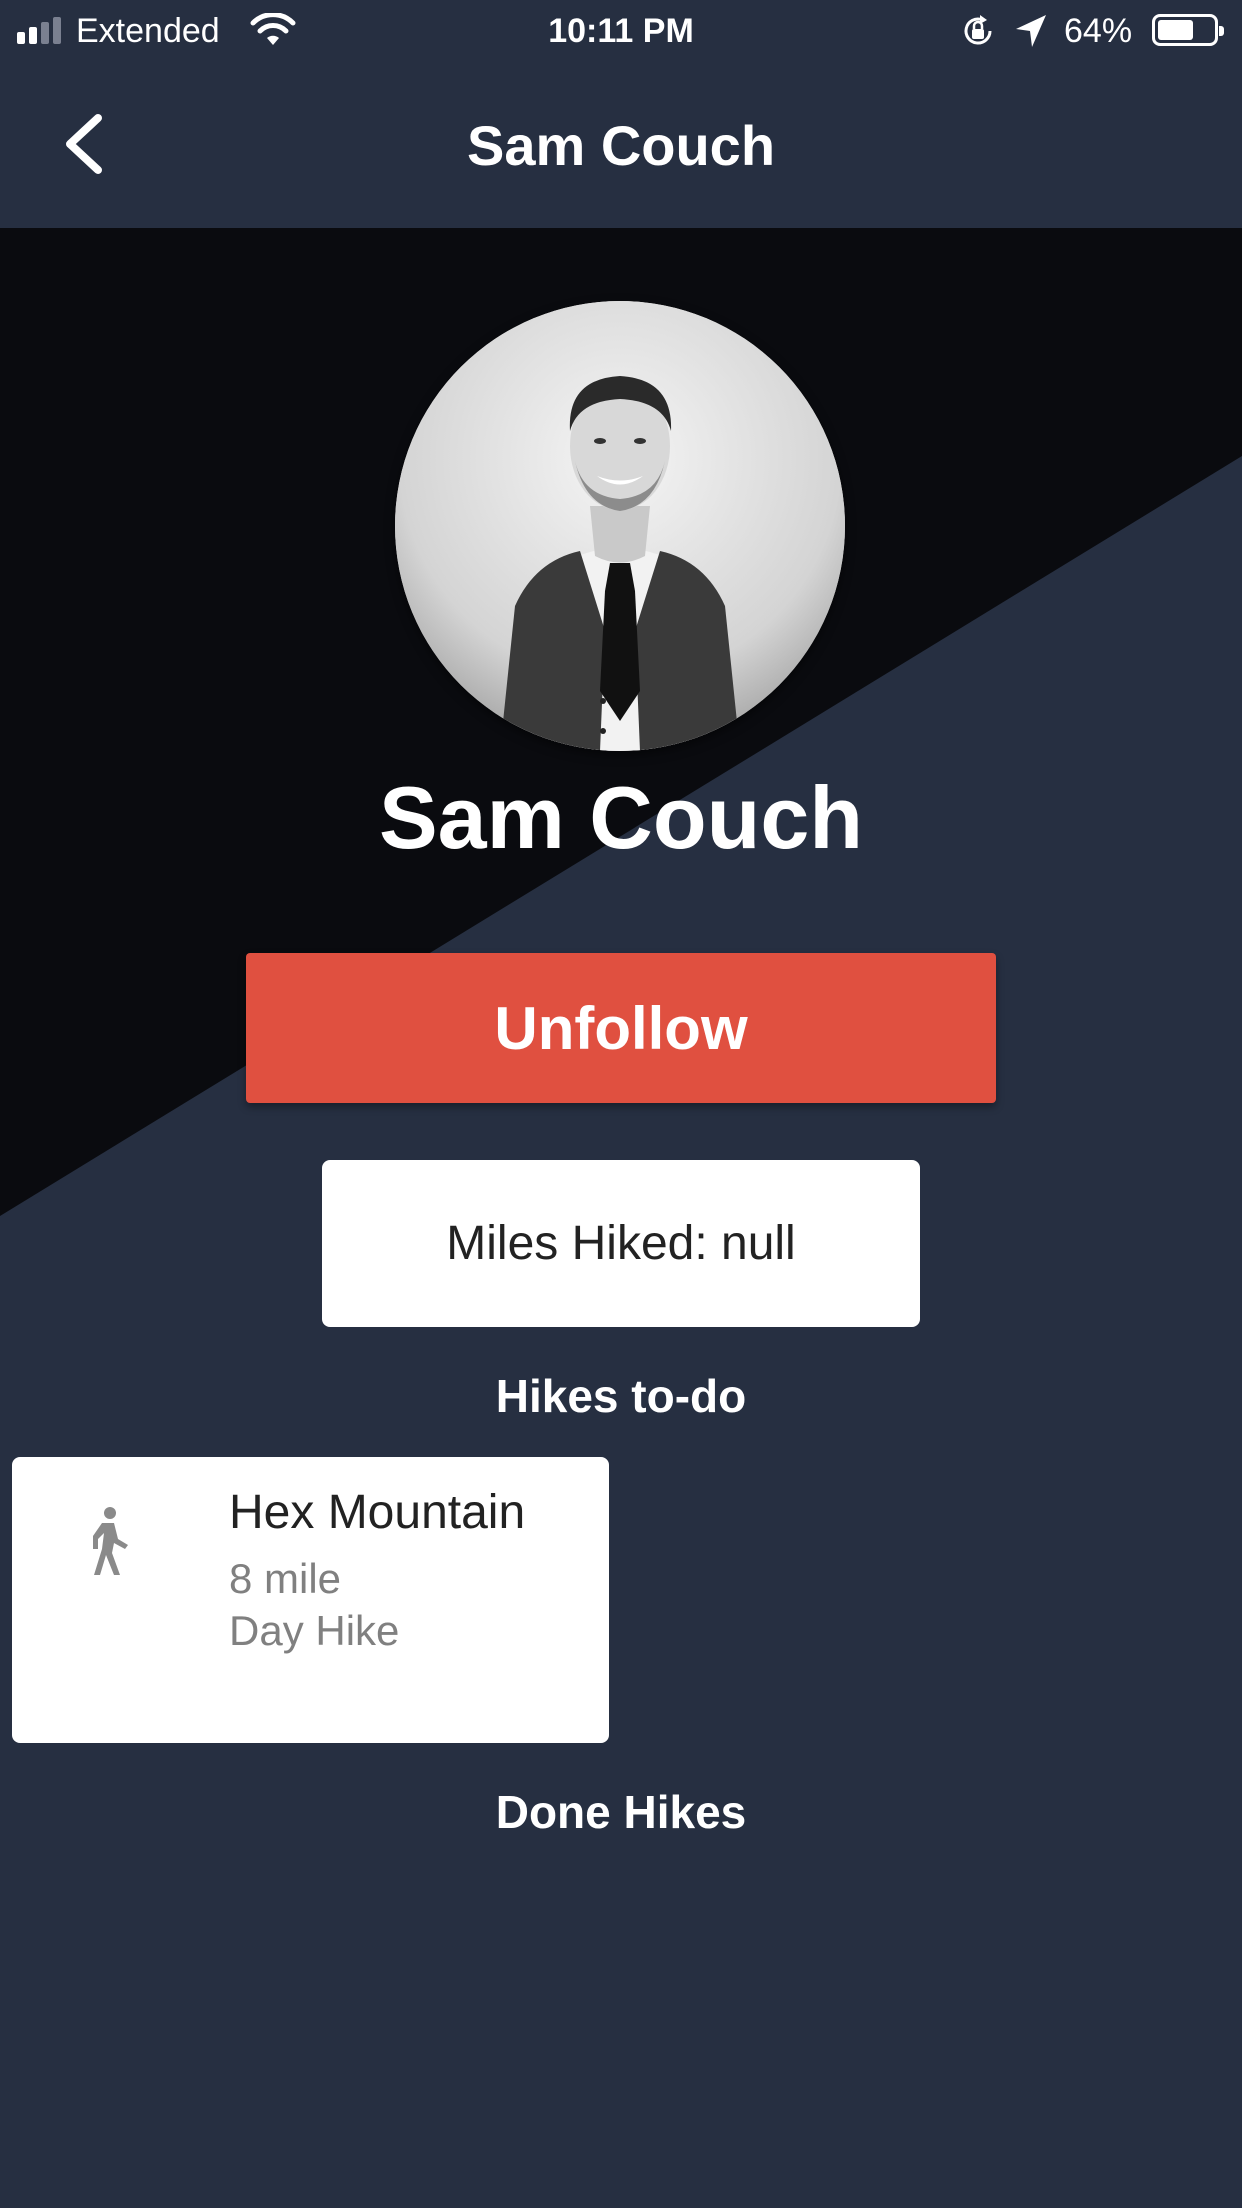 The height and width of the screenshot is (2208, 1242). I want to click on done-hikes-title: Done Hikes, so click(621, 1812).